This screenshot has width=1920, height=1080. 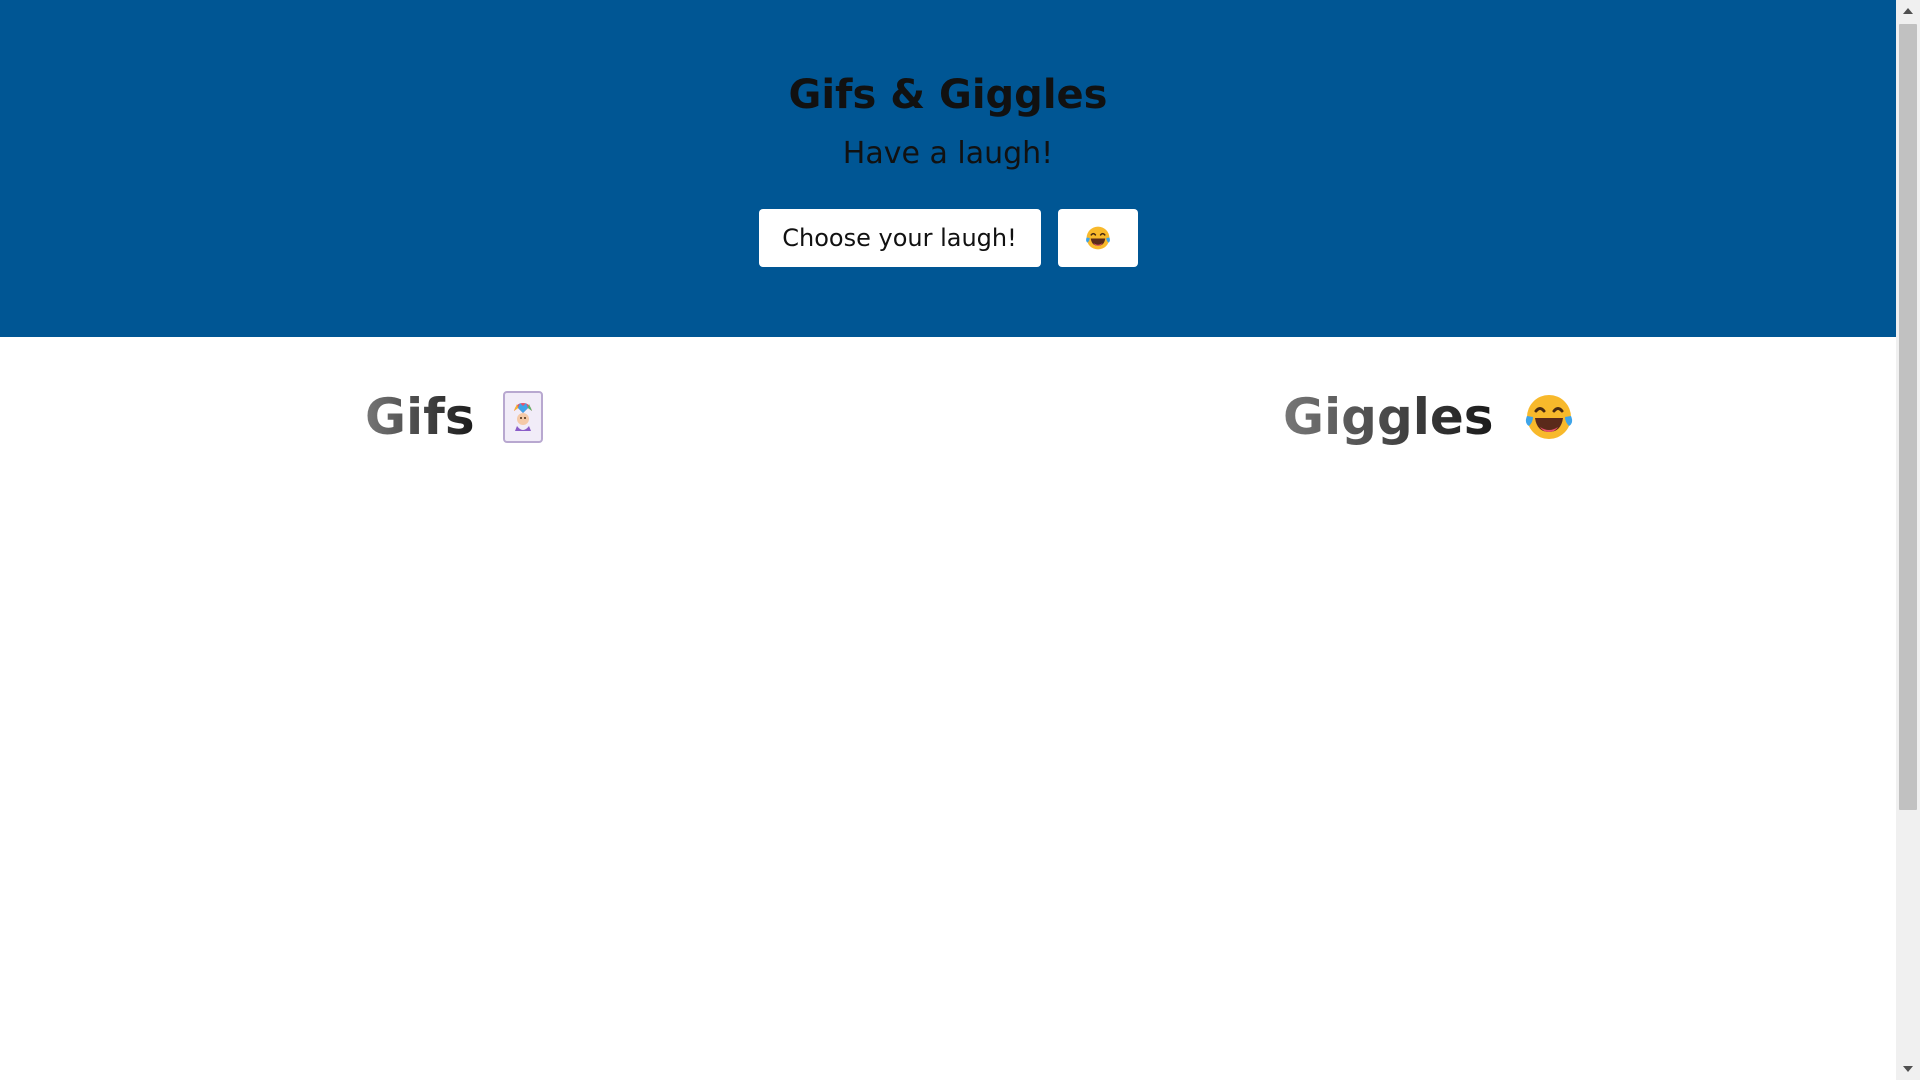 I want to click on scroll-up-arrow-icon, so click(x=1908, y=11).